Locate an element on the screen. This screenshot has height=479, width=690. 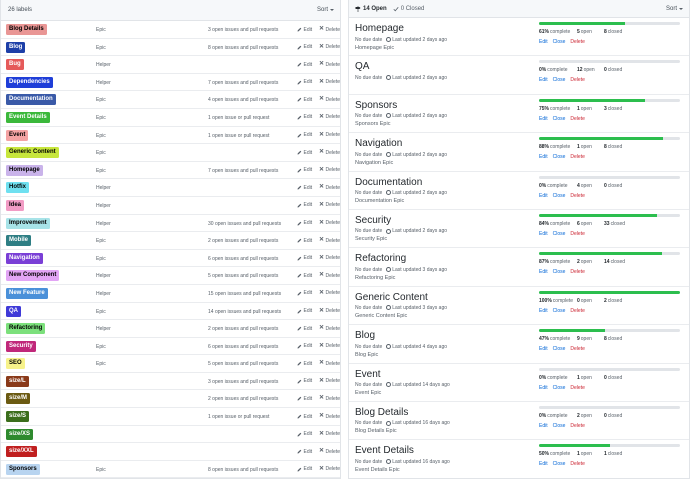
label-badge: Navigation is located at coordinates (24, 258).